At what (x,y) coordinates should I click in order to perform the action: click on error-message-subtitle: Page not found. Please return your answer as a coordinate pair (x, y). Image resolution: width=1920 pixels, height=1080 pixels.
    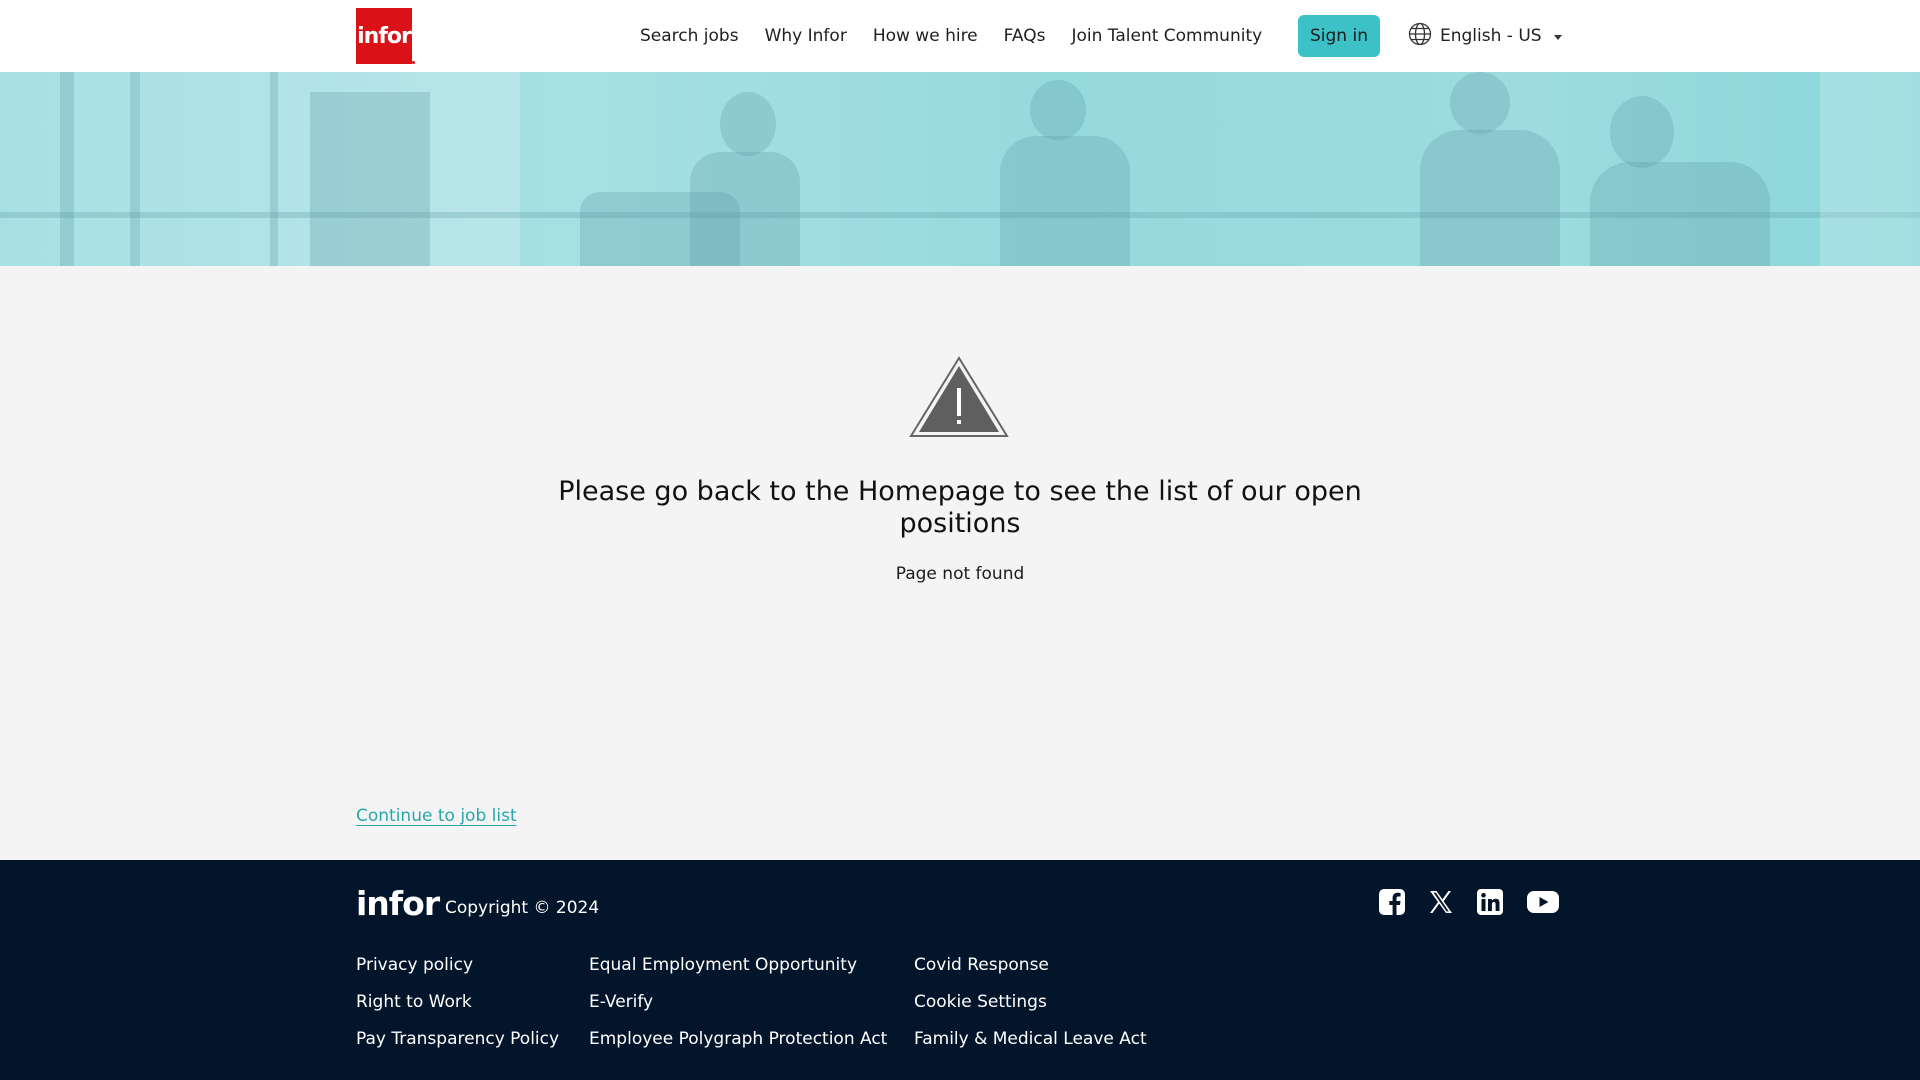
    Looking at the image, I should click on (960, 574).